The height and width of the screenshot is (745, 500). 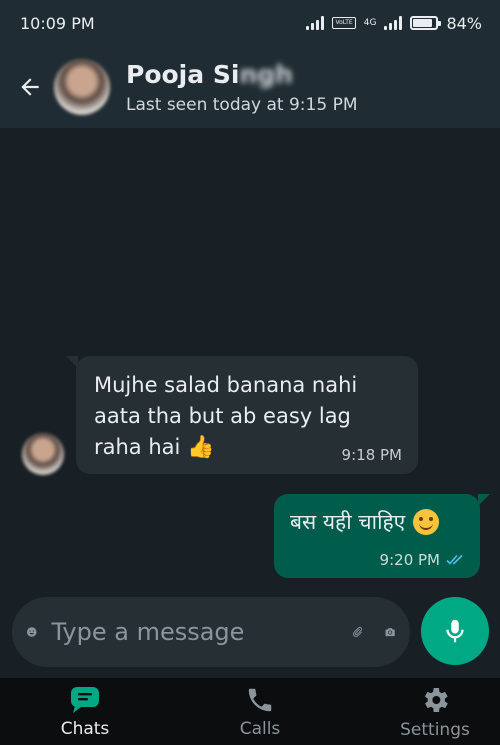 I want to click on thumbs-up-icon: 👍, so click(x=201, y=447).